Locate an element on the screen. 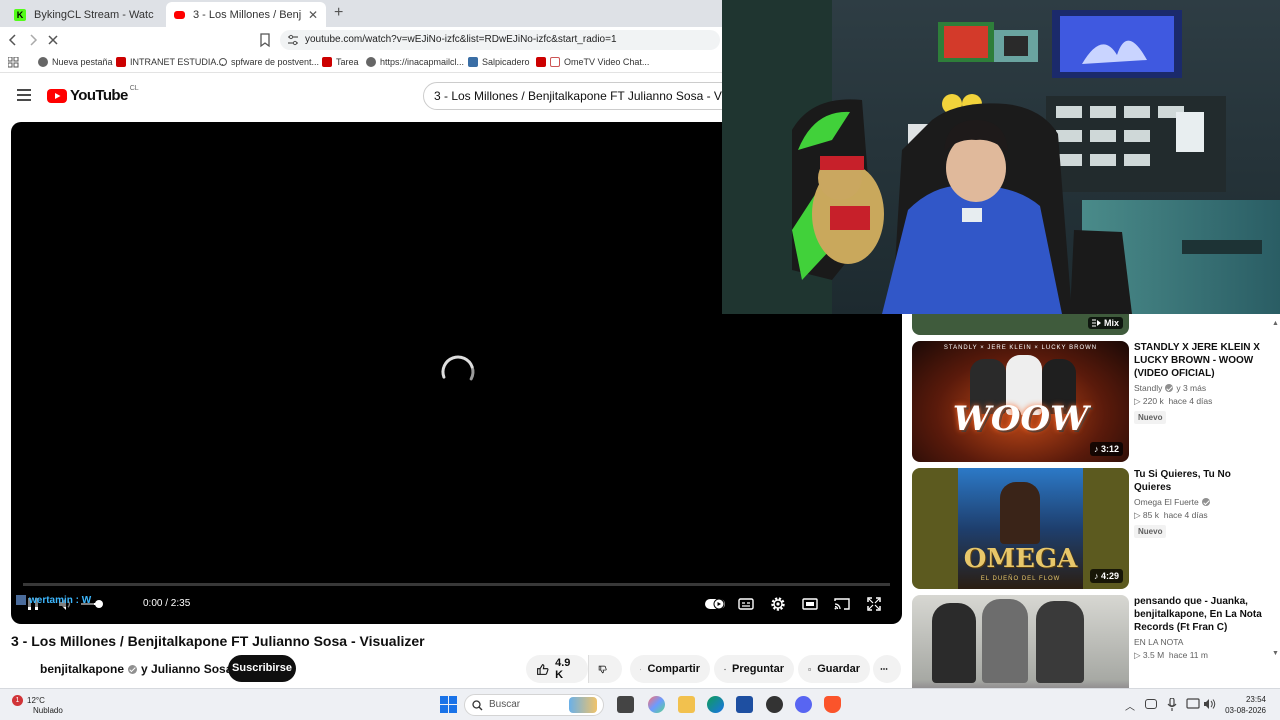  volume-knob is located at coordinates (99, 604).